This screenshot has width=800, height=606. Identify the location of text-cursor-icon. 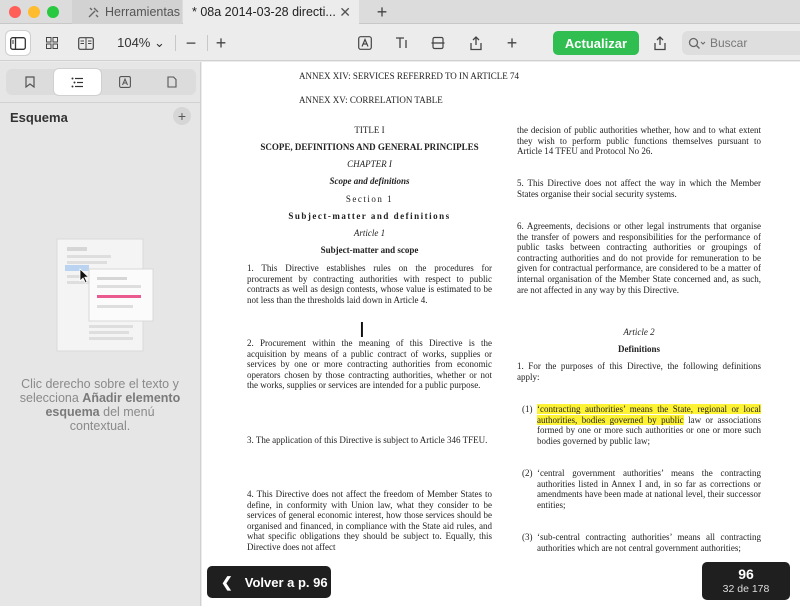
(401, 42).